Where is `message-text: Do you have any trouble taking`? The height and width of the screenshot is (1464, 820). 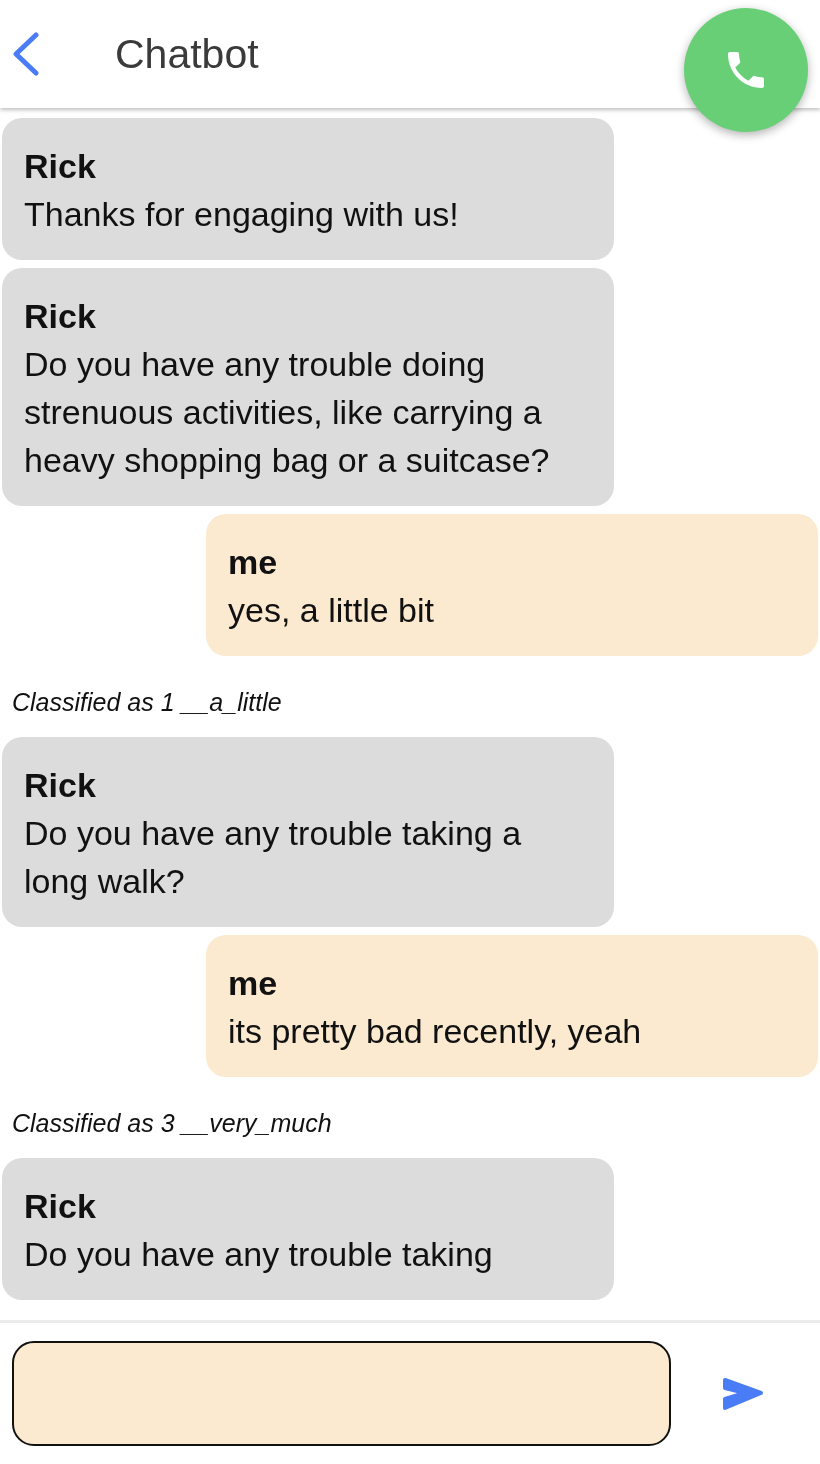
message-text: Do you have any trouble taking is located at coordinates (259, 1254).